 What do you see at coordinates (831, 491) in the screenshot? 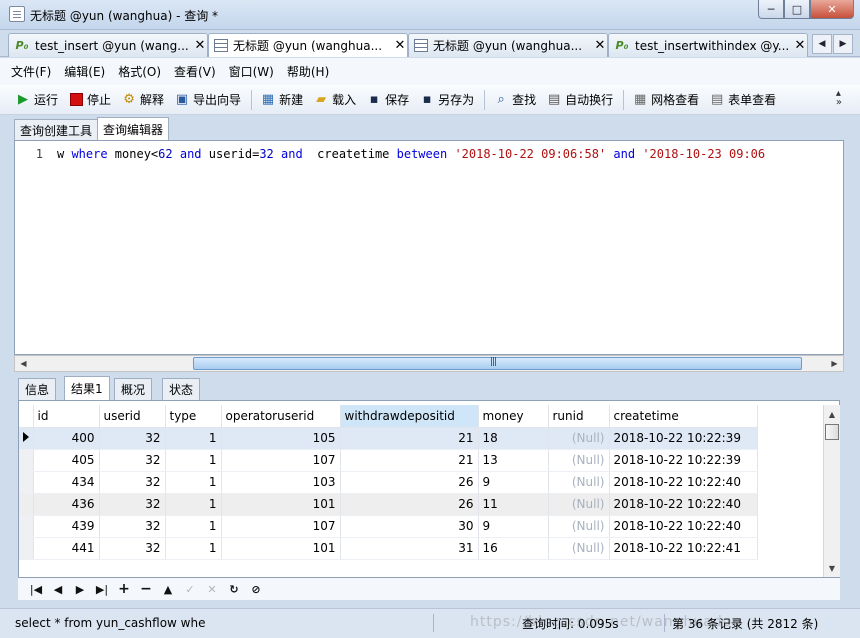
I see `grid-vertical-scrollbar: ▲ ▼` at bounding box center [831, 491].